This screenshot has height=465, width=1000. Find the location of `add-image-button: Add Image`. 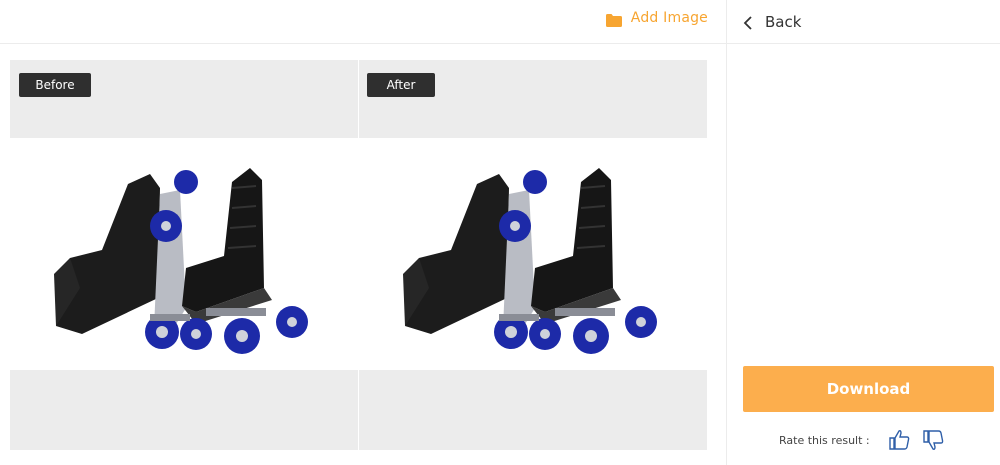

add-image-button: Add Image is located at coordinates (656, 18).